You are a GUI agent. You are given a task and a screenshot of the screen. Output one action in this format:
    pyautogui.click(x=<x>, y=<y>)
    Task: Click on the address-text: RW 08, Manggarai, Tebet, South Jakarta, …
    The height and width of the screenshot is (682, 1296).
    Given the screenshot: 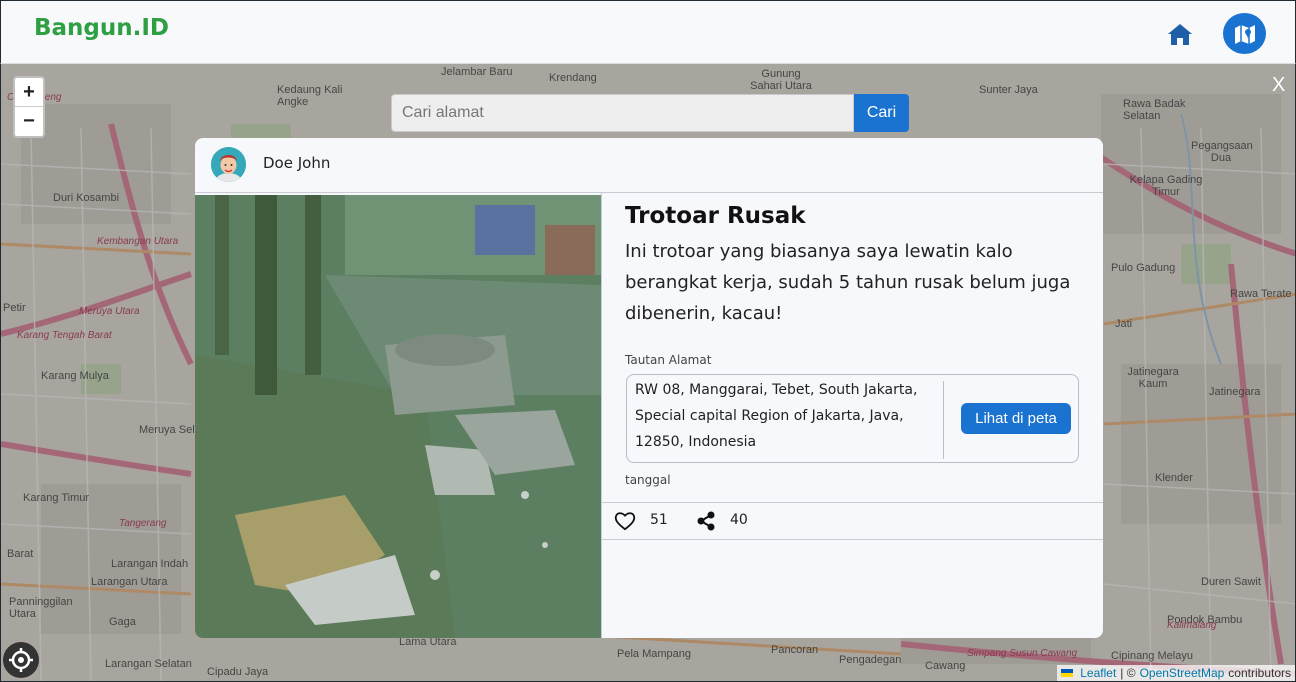 What is the action you would take?
    pyautogui.click(x=776, y=416)
    